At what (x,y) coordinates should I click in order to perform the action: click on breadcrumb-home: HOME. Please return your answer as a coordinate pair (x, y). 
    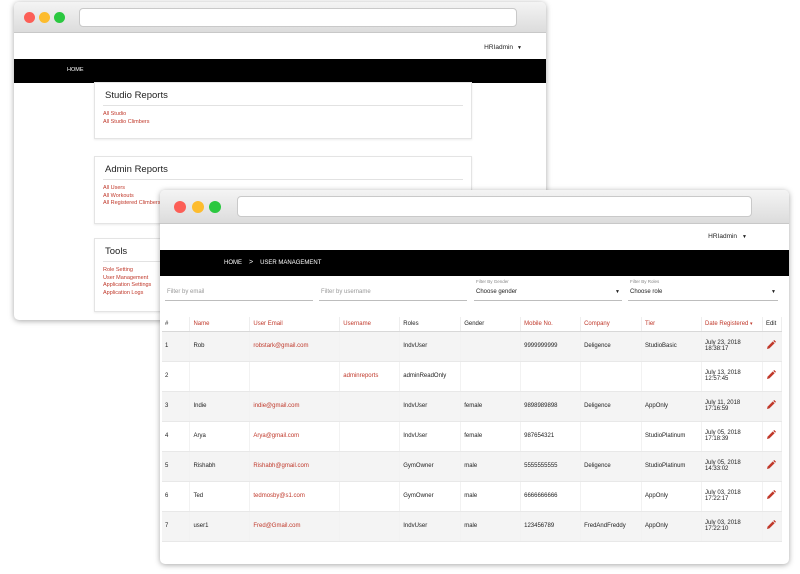
    Looking at the image, I should click on (233, 263).